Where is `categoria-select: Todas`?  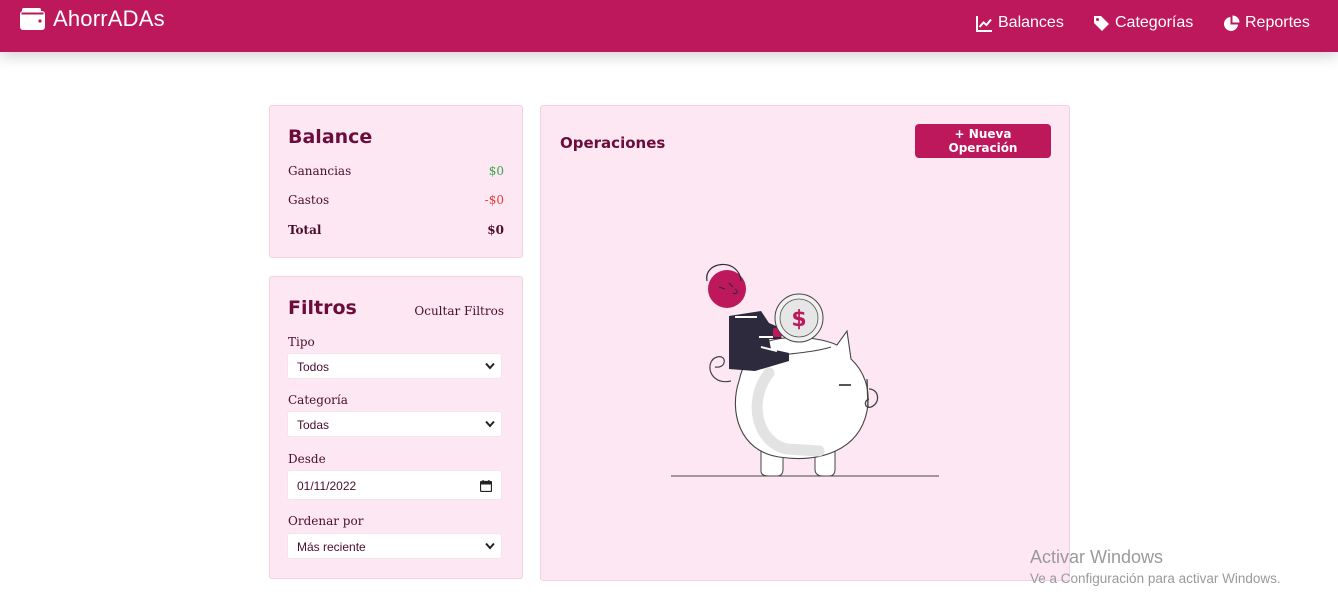 categoria-select: Todas is located at coordinates (394, 424).